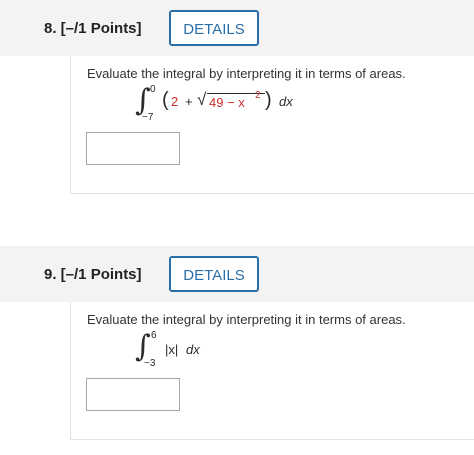 The height and width of the screenshot is (455, 474). I want to click on term-constant: 2, so click(175, 101).